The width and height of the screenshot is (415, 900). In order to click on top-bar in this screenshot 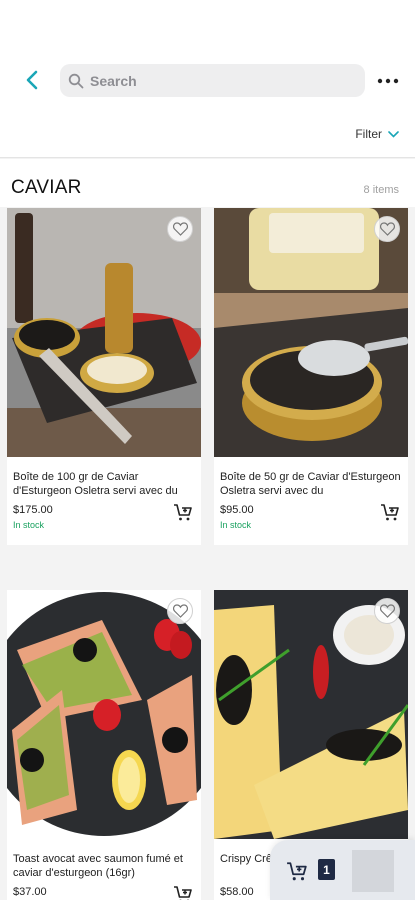, I will do `click(207, 59)`.